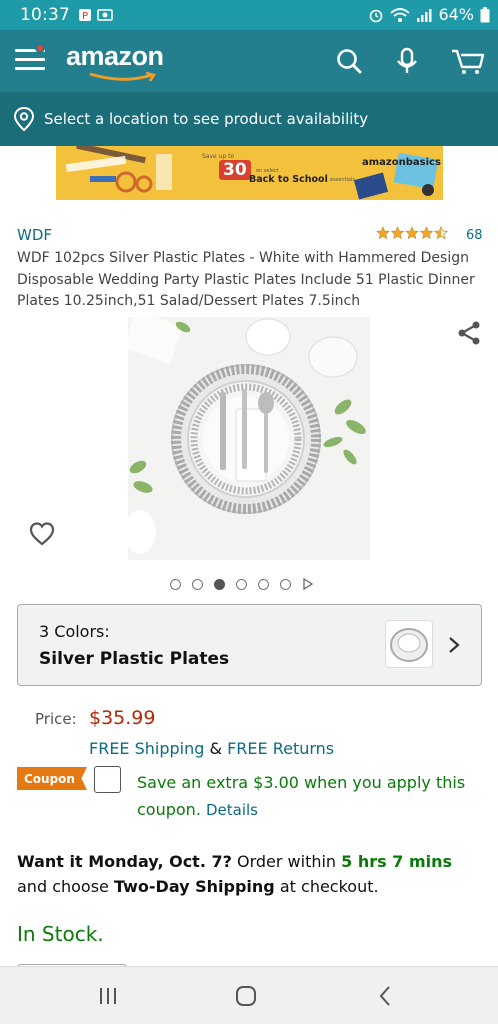 This screenshot has width=498, height=1024. Describe the element at coordinates (401, 162) in the screenshot. I see `banner-brand: amazonbasics` at that location.